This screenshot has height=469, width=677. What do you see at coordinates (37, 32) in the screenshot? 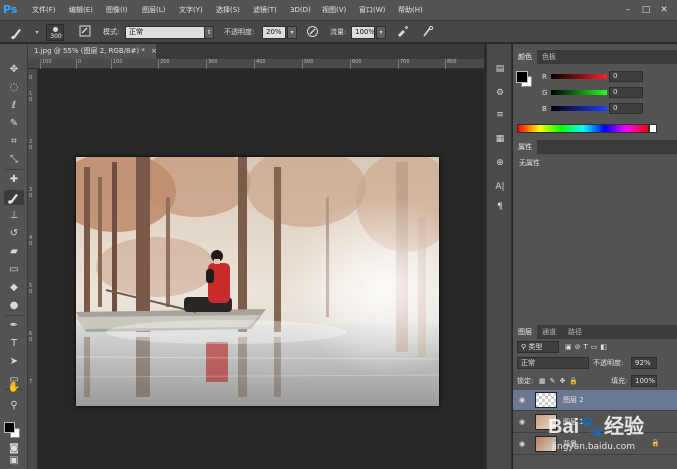
I see `chevron-down-icon: ▾` at bounding box center [37, 32].